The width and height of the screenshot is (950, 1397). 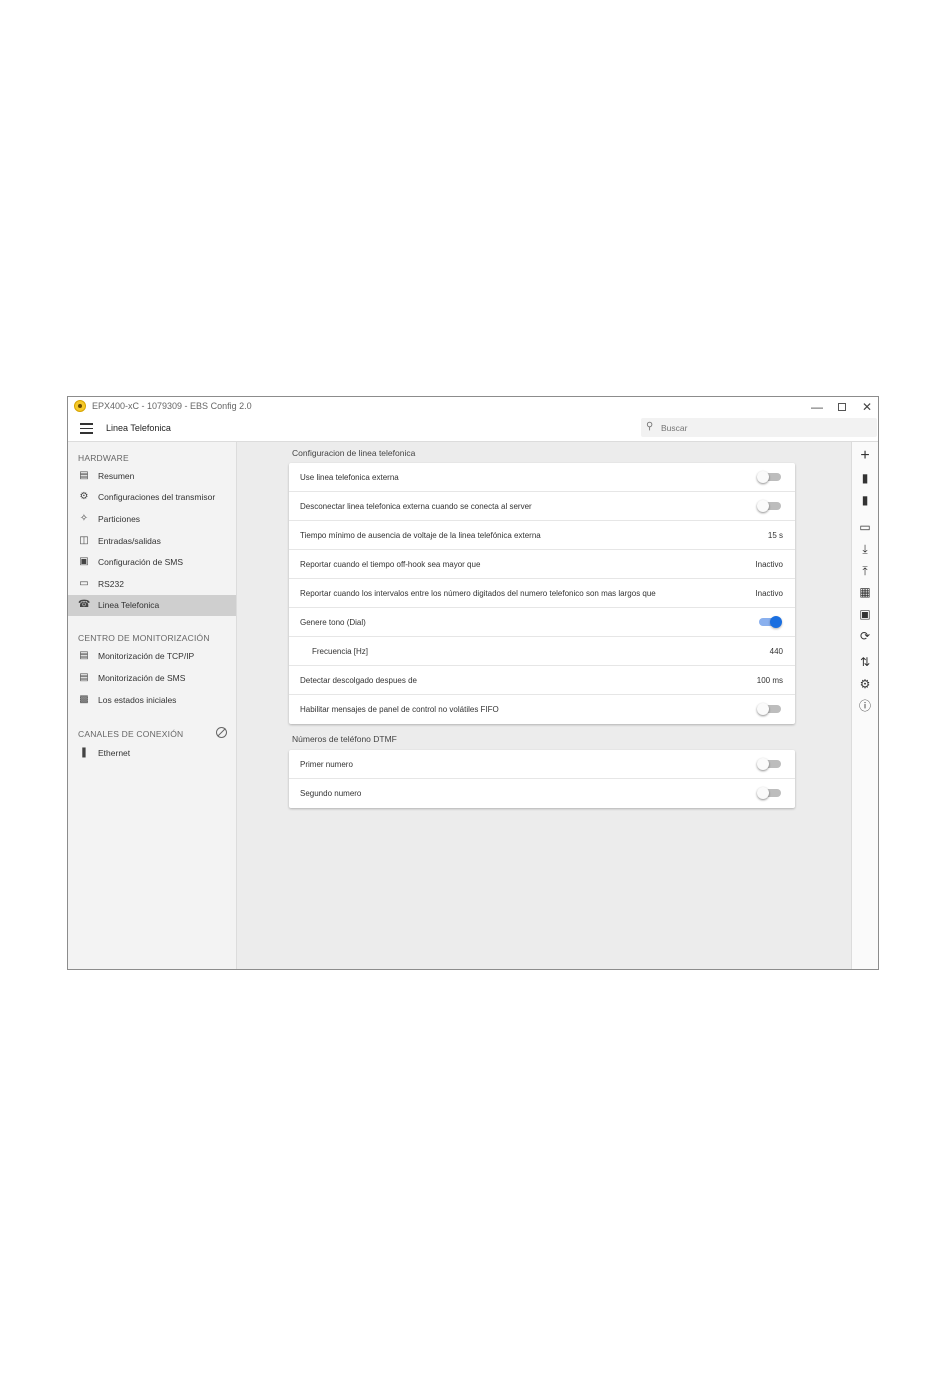 I want to click on io-icon: ◫, so click(x=84, y=540).